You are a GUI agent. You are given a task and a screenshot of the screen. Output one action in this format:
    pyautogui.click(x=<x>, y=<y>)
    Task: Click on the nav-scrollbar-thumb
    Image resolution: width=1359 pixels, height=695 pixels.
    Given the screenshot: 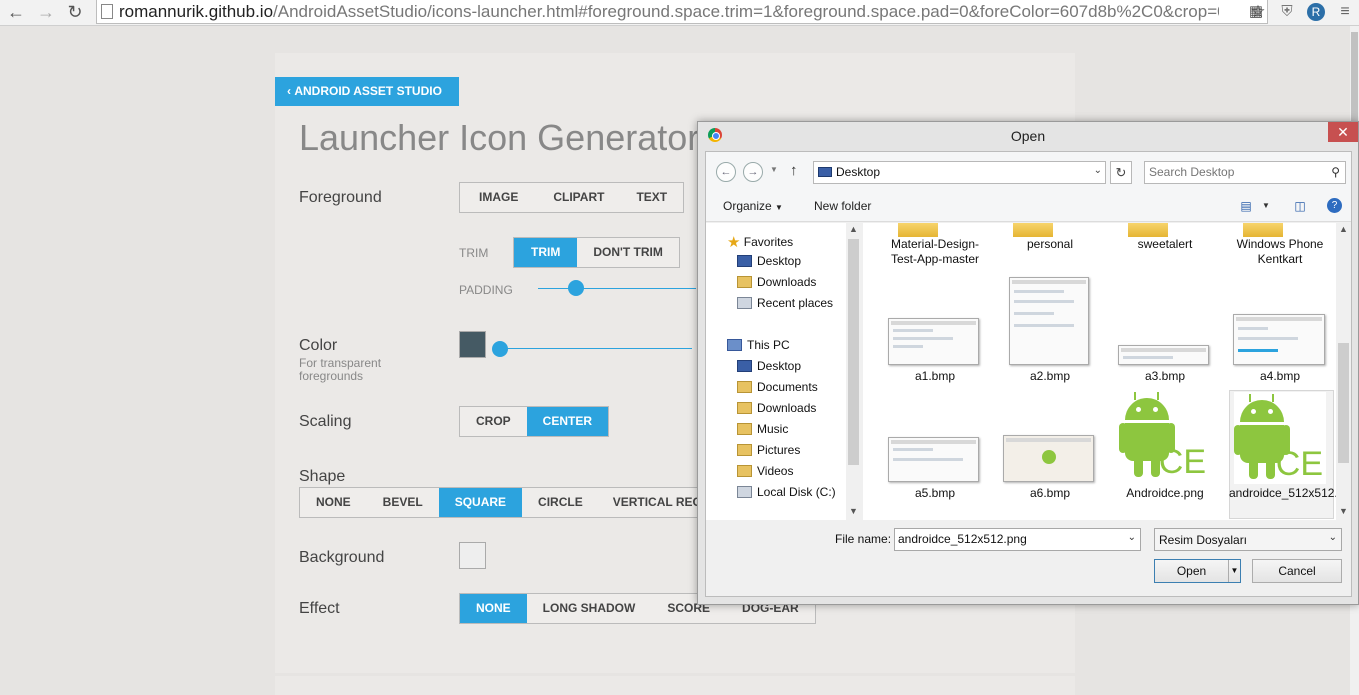 What is the action you would take?
    pyautogui.click(x=853, y=352)
    